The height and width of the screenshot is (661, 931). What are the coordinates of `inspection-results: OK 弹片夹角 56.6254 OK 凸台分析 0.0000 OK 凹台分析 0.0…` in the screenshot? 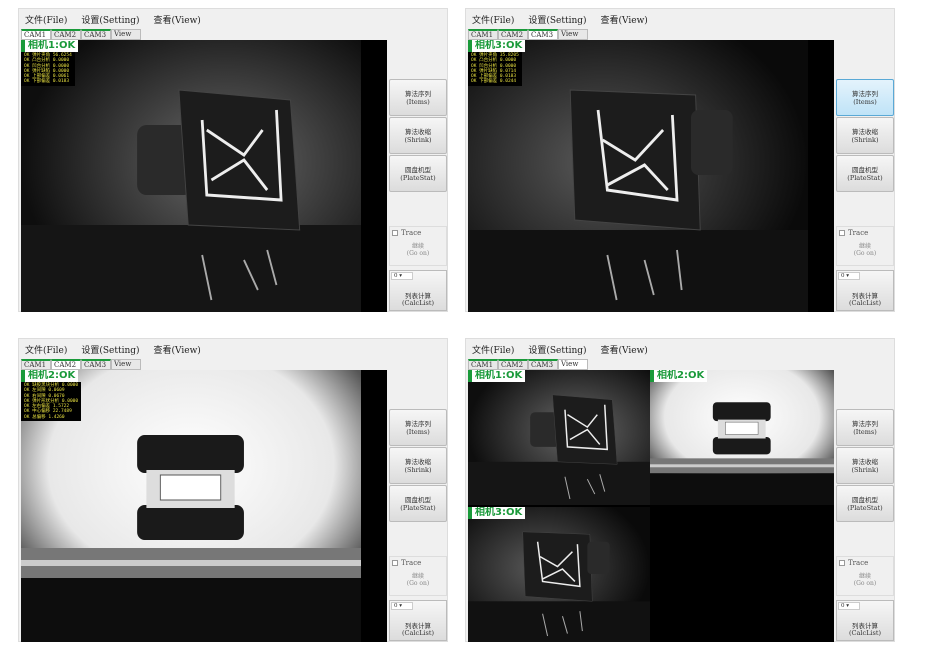 It's located at (48, 69).